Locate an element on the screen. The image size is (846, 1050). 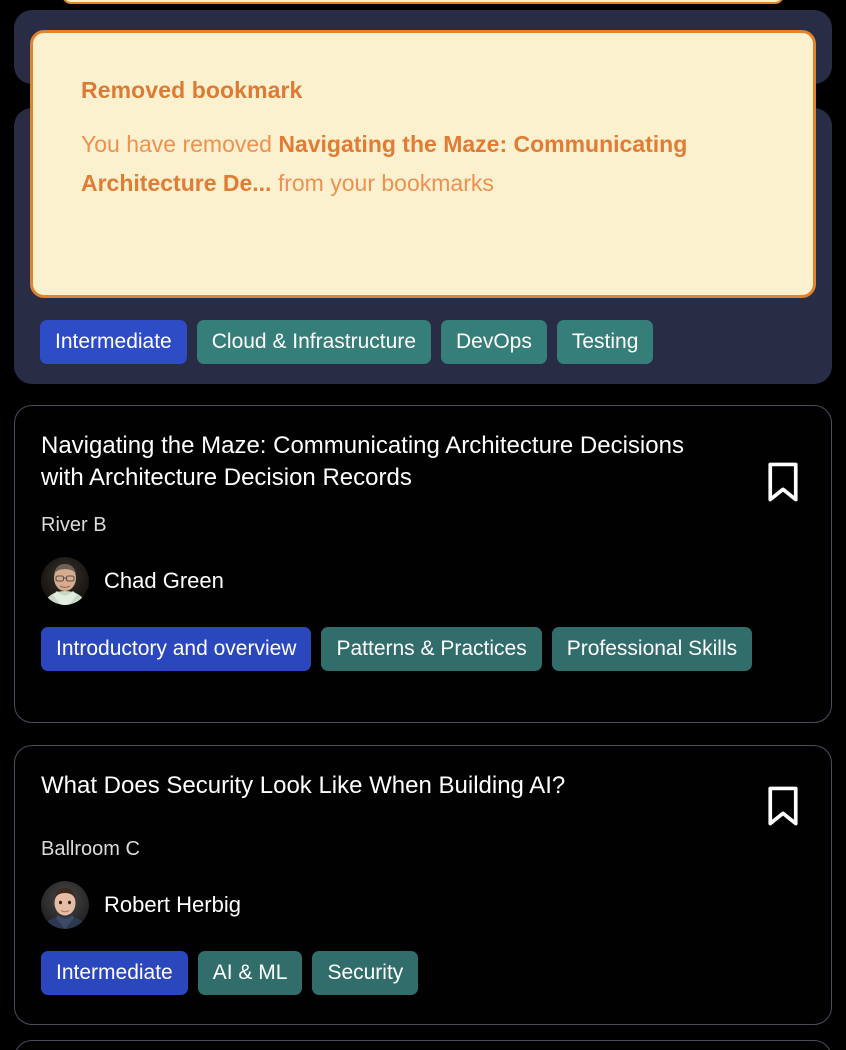
navy-card-tag-level-badge: Intermediate is located at coordinates (113, 342).